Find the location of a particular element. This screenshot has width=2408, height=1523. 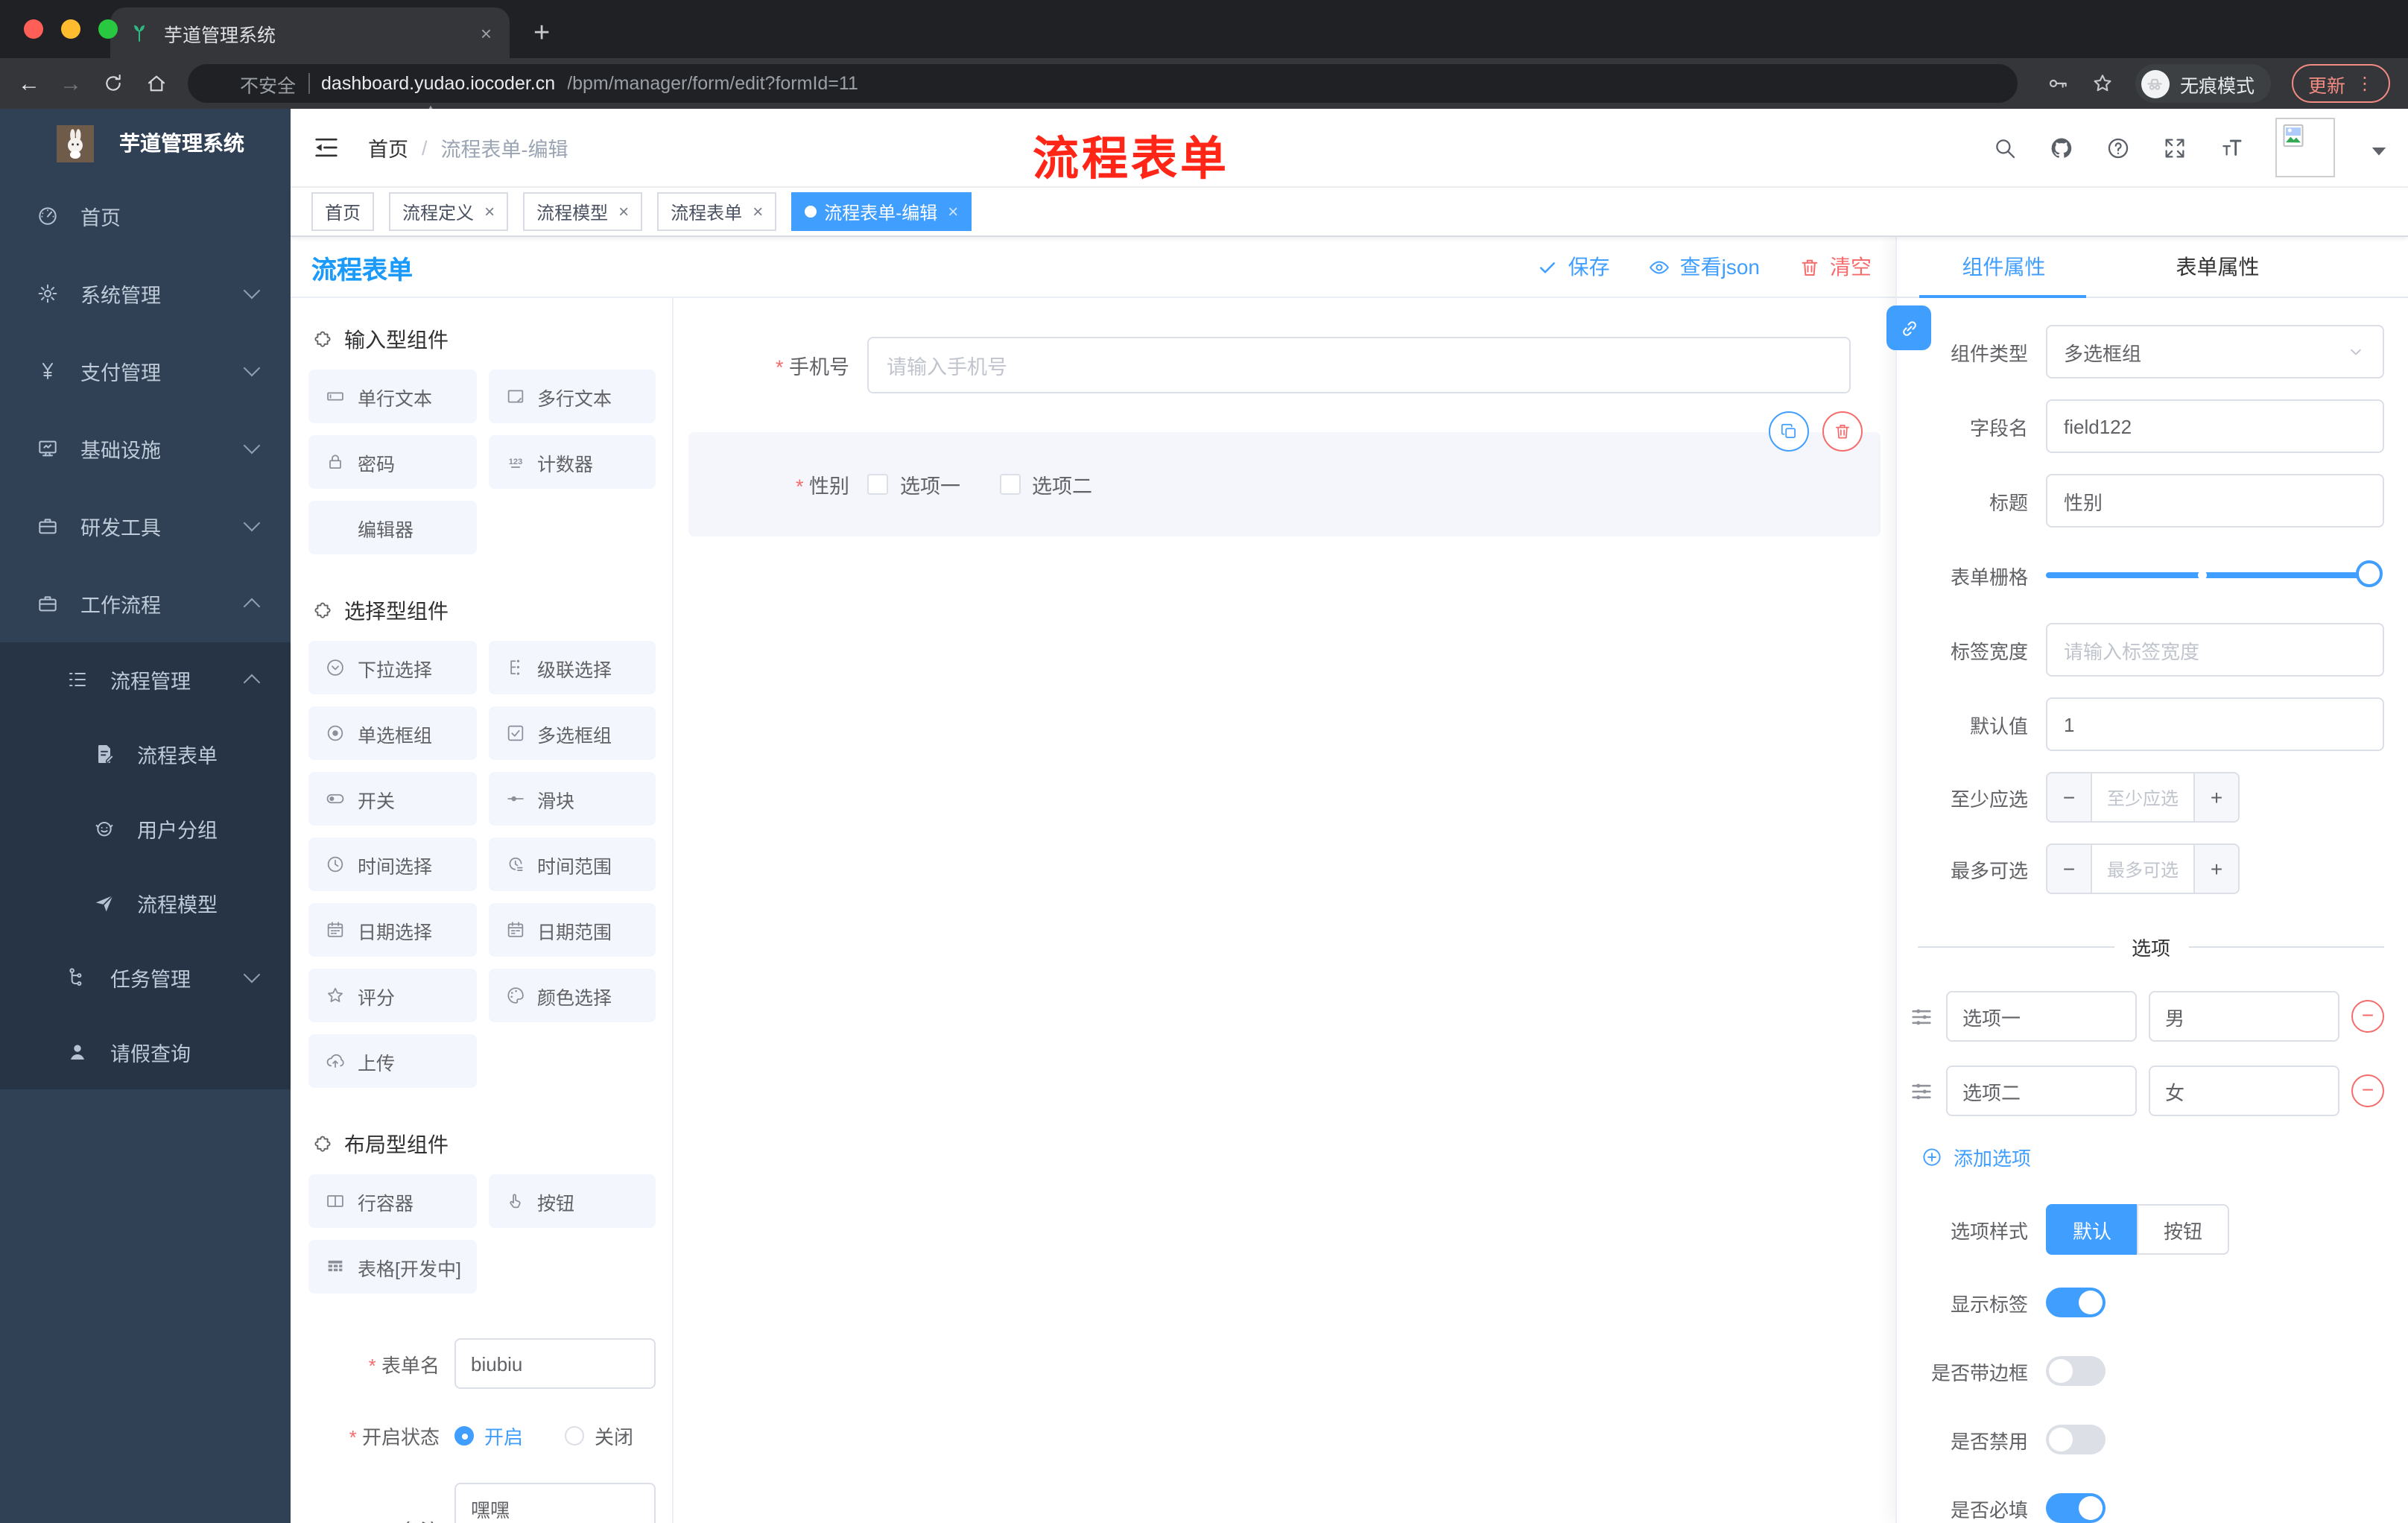

option-label-input: 选项一 is located at coordinates (2041, 1016).